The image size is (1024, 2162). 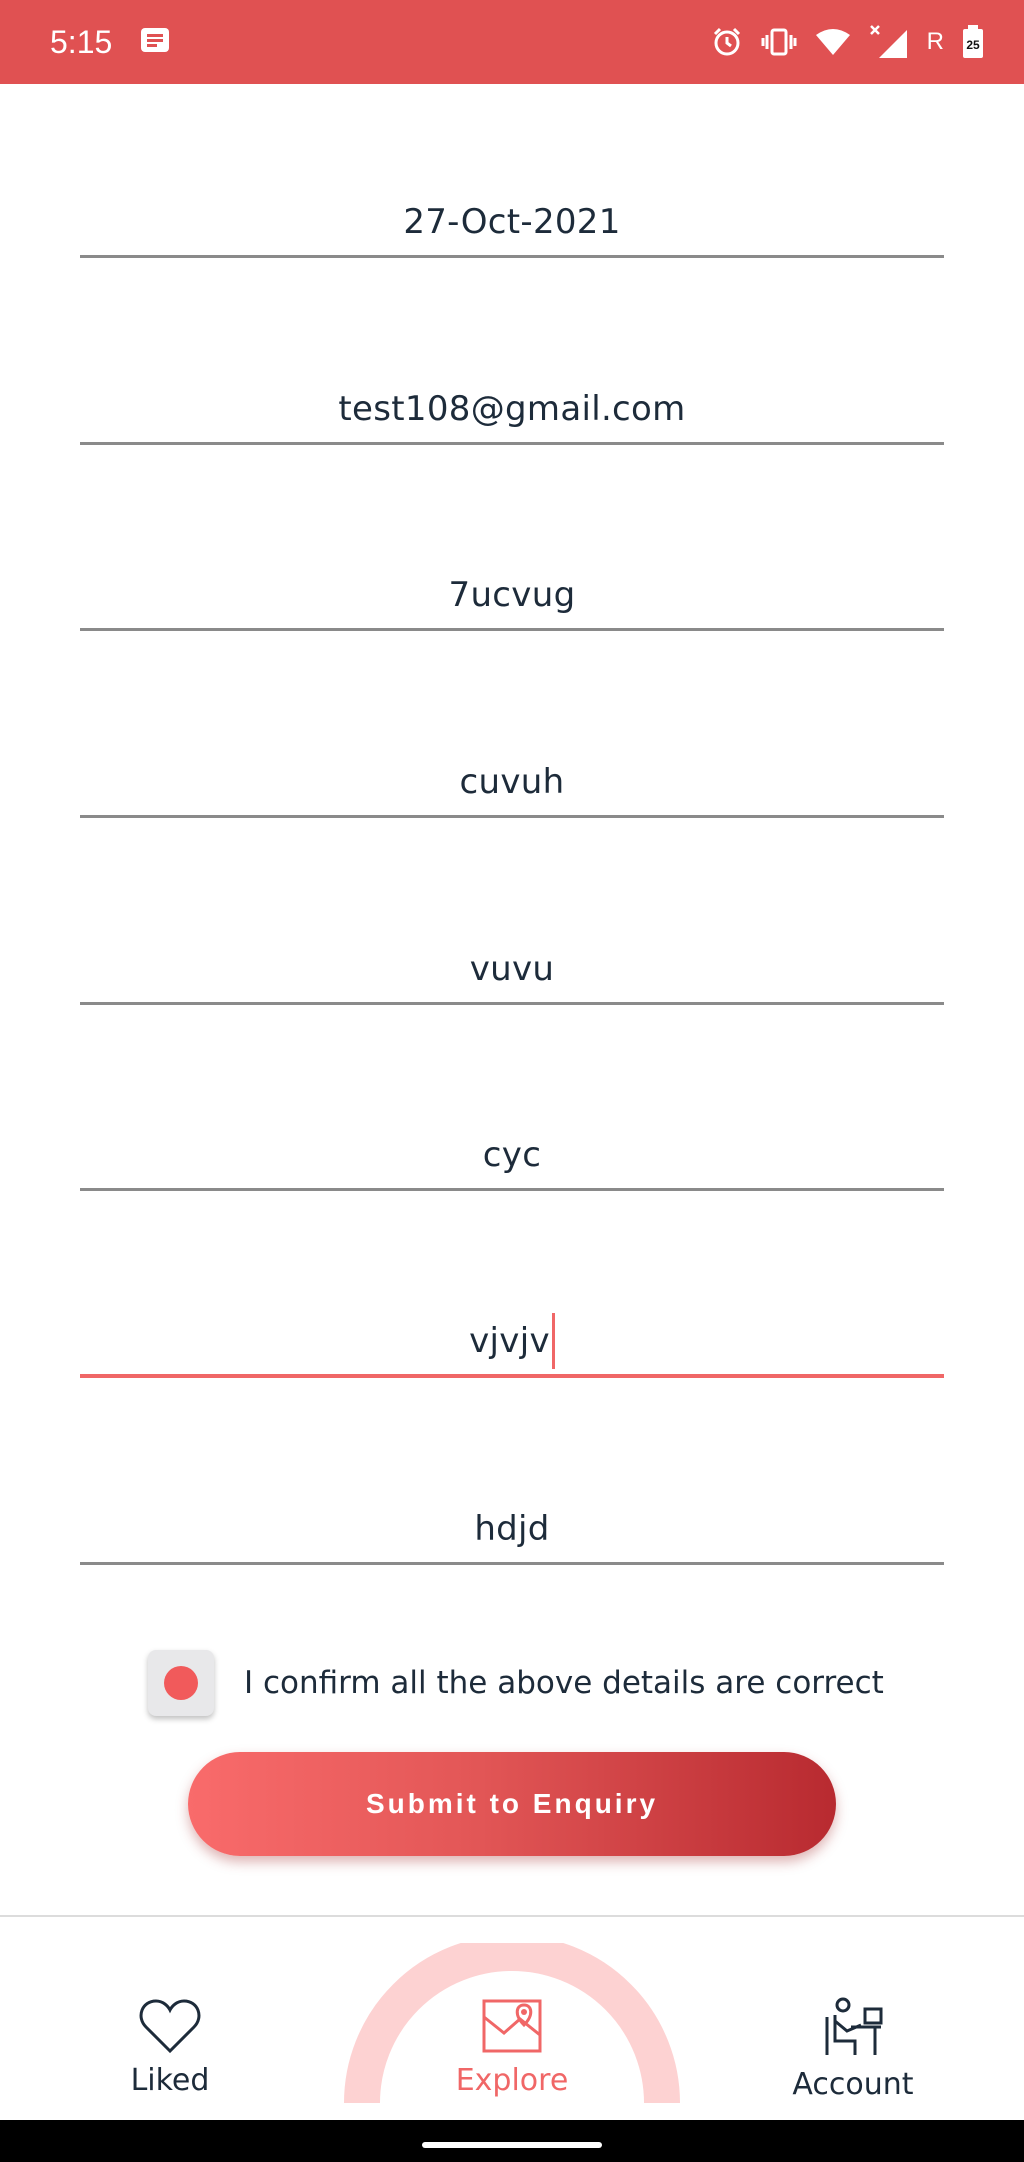 I want to click on nav-account-label: Account, so click(x=853, y=2084).